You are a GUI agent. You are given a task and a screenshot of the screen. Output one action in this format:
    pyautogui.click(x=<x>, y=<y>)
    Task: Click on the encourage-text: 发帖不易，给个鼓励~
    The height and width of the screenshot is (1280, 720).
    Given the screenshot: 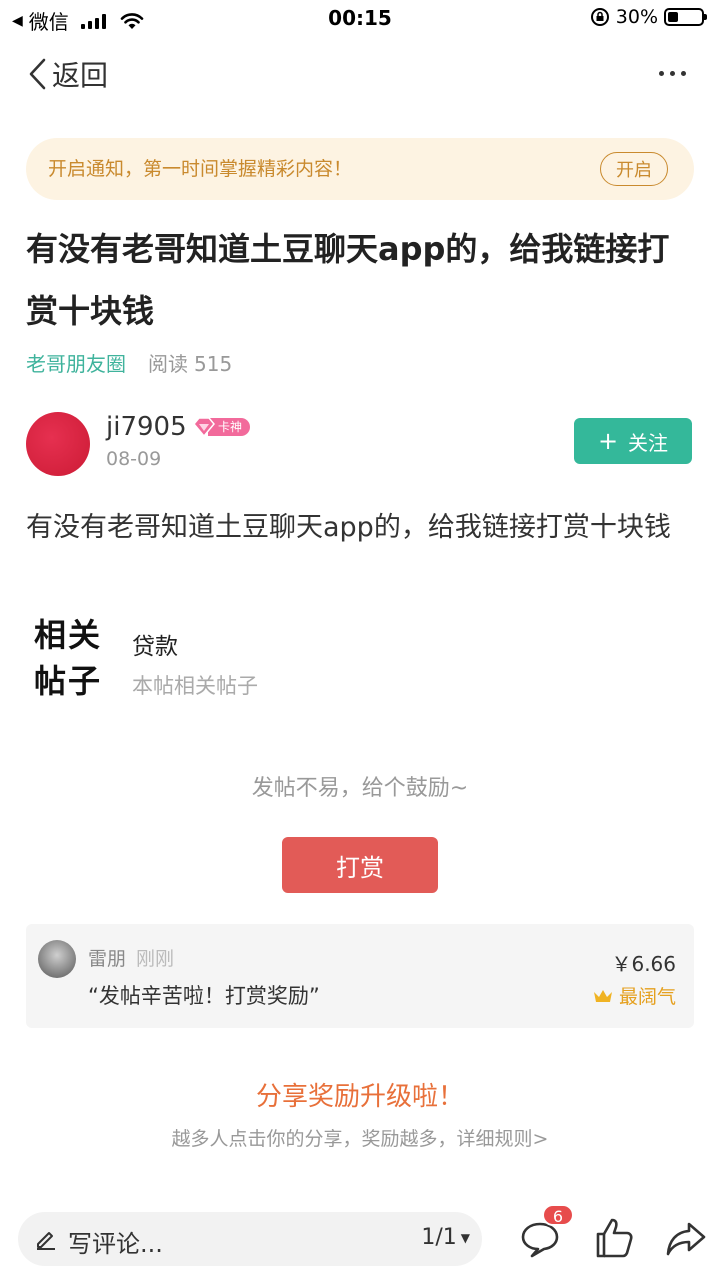 What is the action you would take?
    pyautogui.click(x=360, y=788)
    